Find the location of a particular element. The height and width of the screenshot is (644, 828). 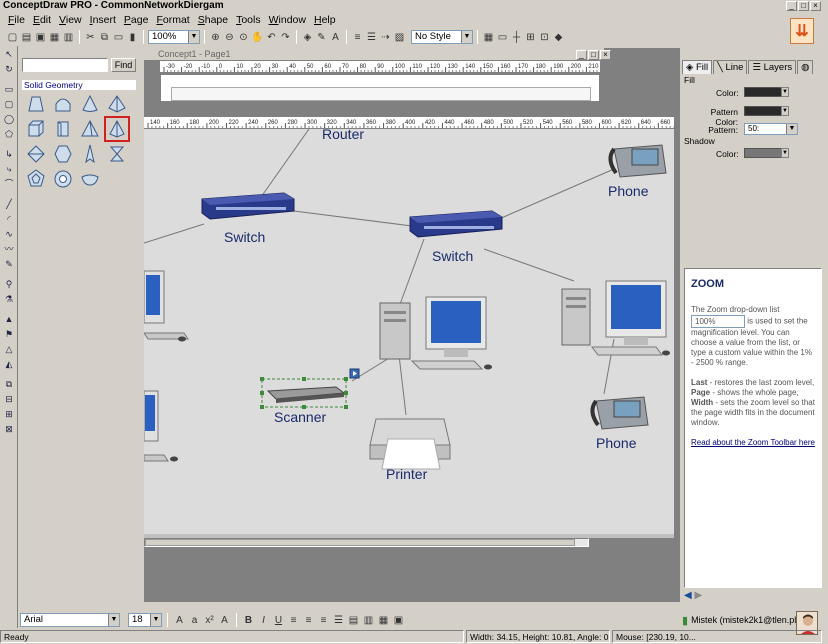

font-size-combo: 18 ▼ is located at coordinates (145, 620).